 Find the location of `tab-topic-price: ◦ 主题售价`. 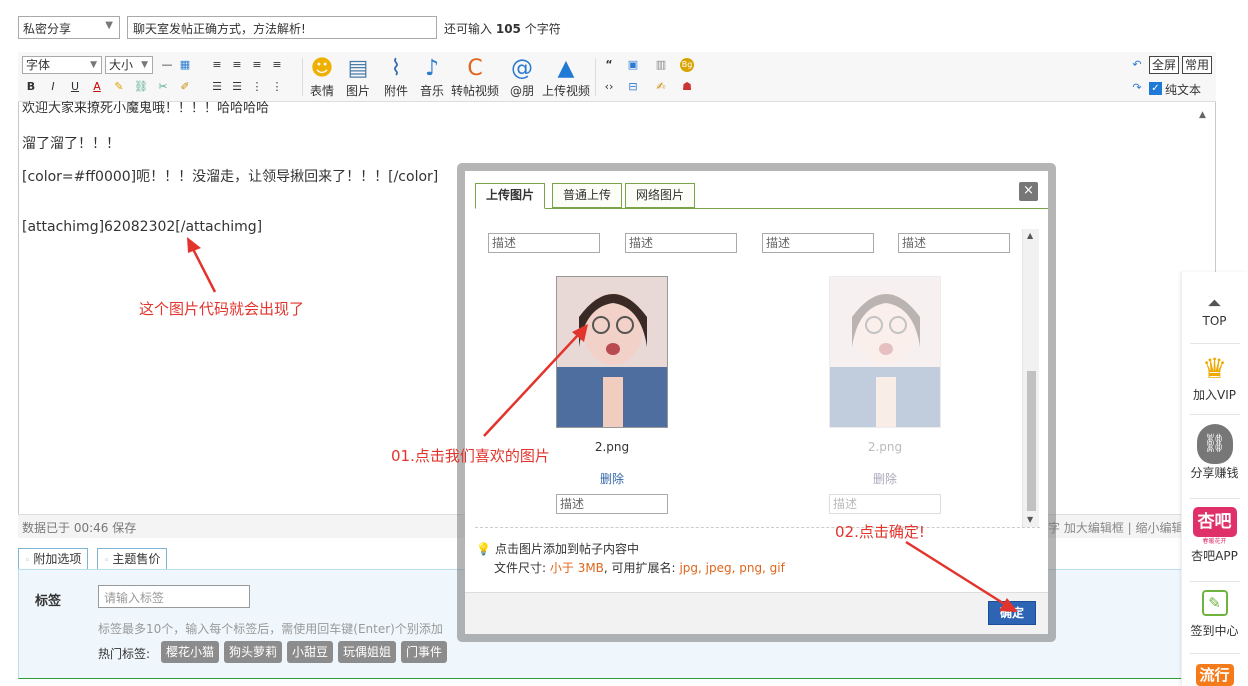

tab-topic-price: ◦ 主题售价 is located at coordinates (132, 559).